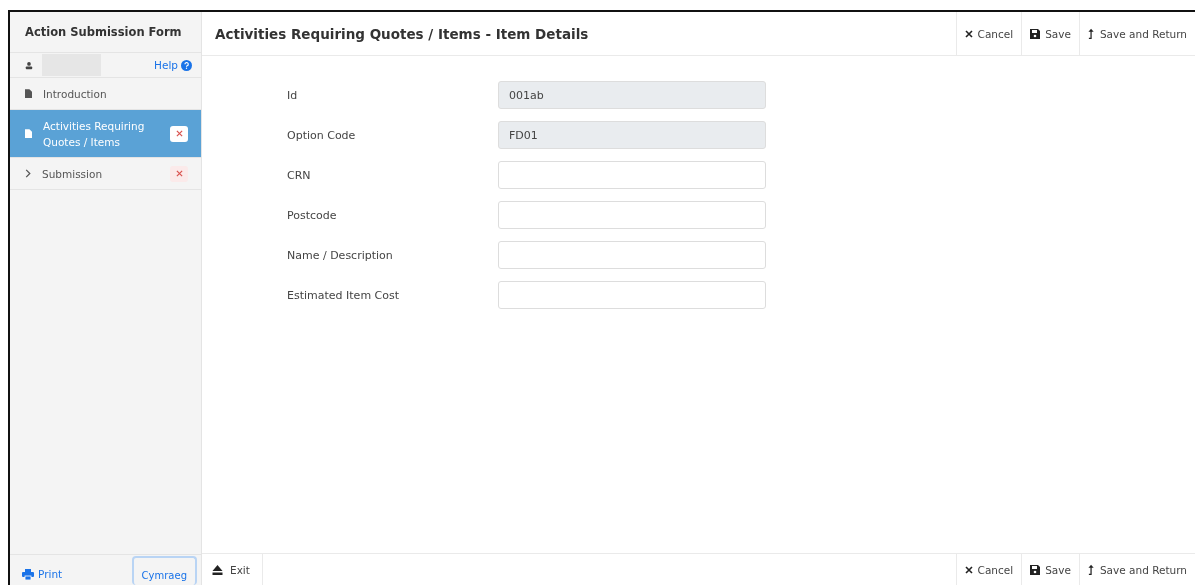 This screenshot has height=587, width=1195. Describe the element at coordinates (293, 95) in the screenshot. I see `field-label: Id` at that location.